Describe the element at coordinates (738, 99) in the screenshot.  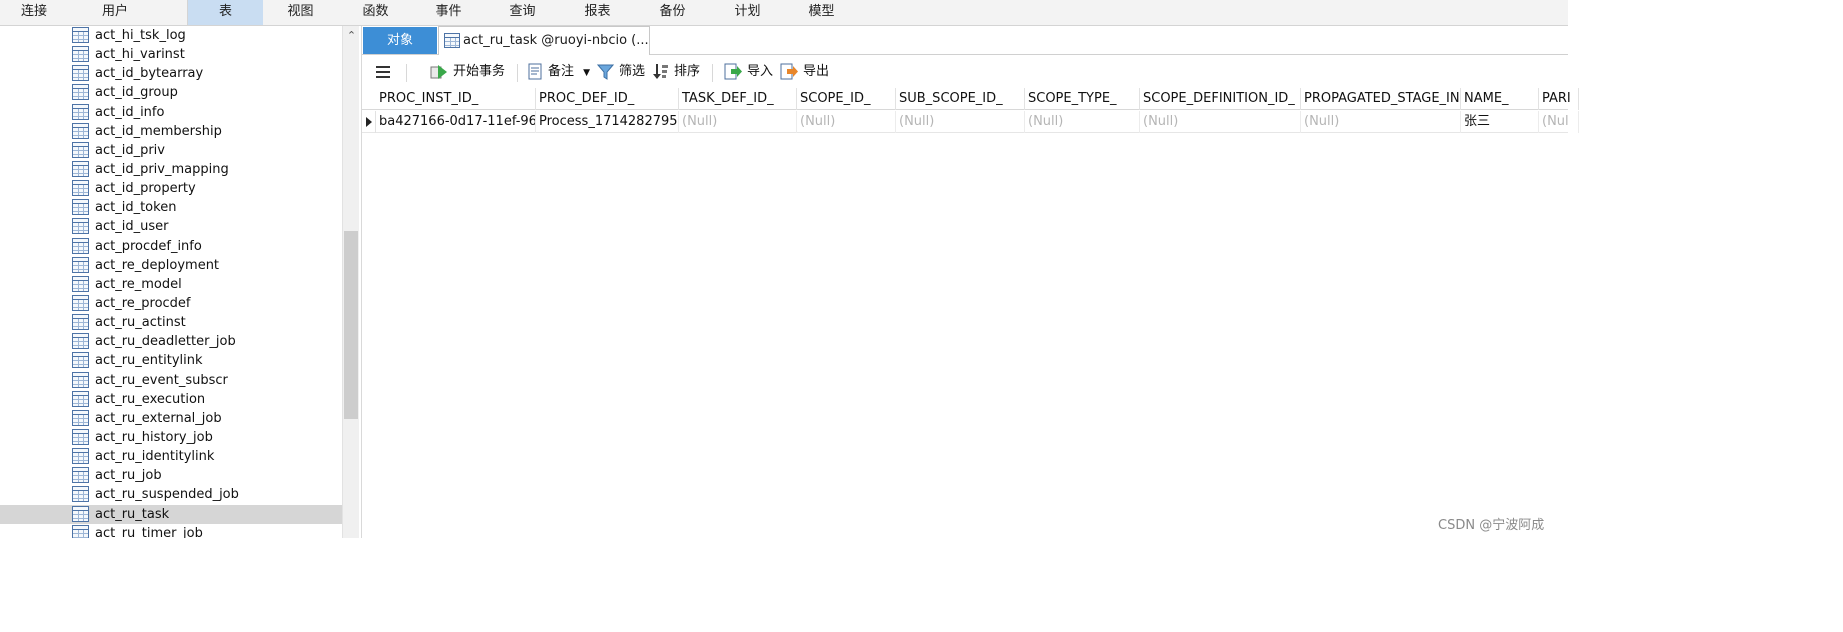
I see `column-header: TASK_DEF_ID_` at that location.